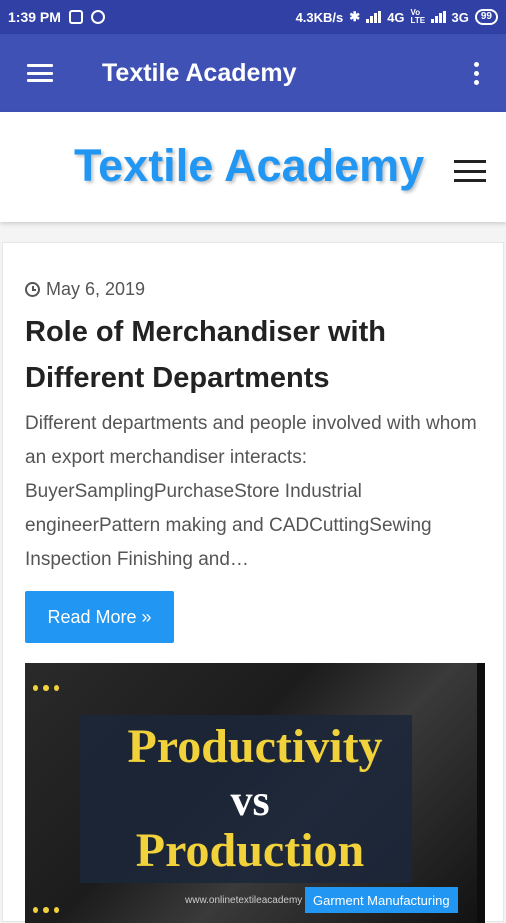  I want to click on b-app-icon, so click(97, 17).